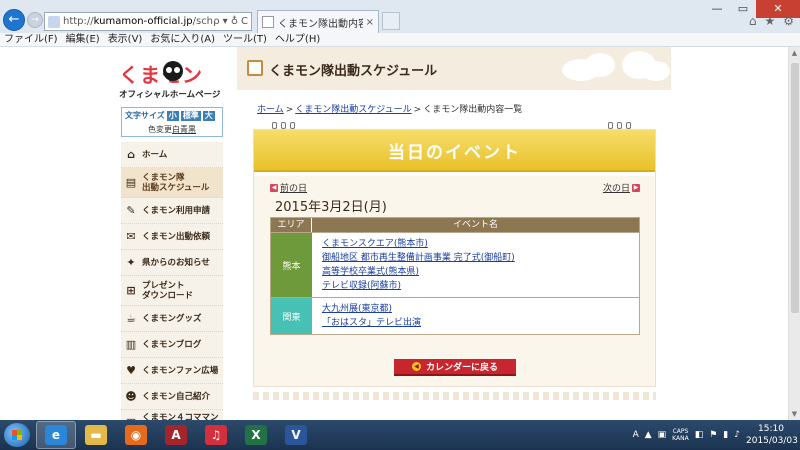 The image size is (800, 450). I want to click on sidebar-item: ✉ くまモン出動依頼, so click(172, 237).